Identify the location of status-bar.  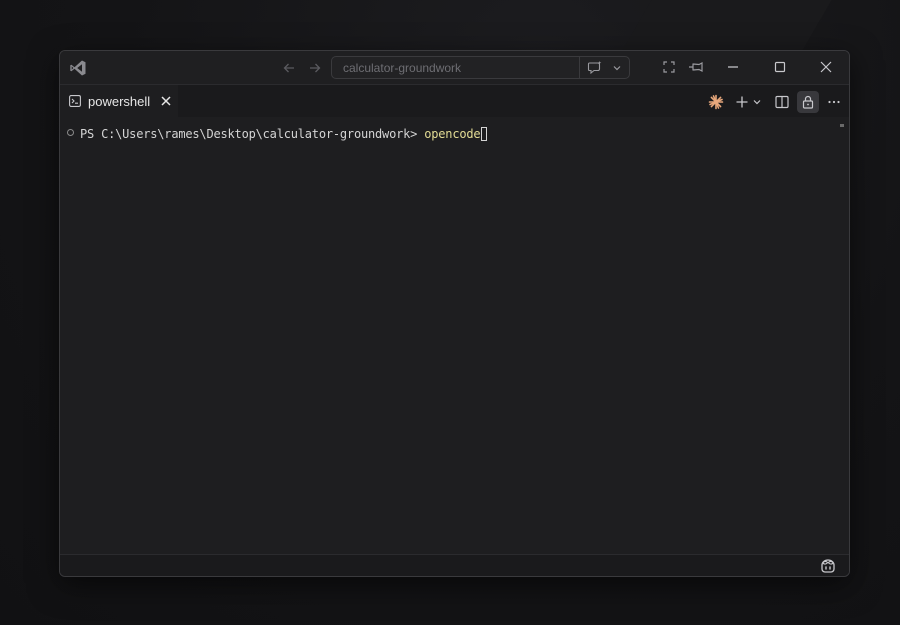
(454, 565).